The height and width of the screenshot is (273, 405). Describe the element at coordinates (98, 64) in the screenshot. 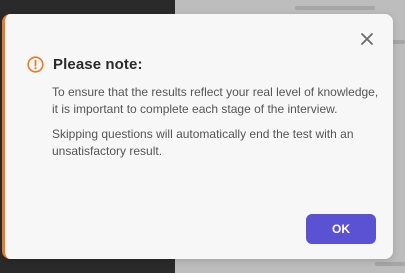

I see `dialog-title: Please note:` at that location.